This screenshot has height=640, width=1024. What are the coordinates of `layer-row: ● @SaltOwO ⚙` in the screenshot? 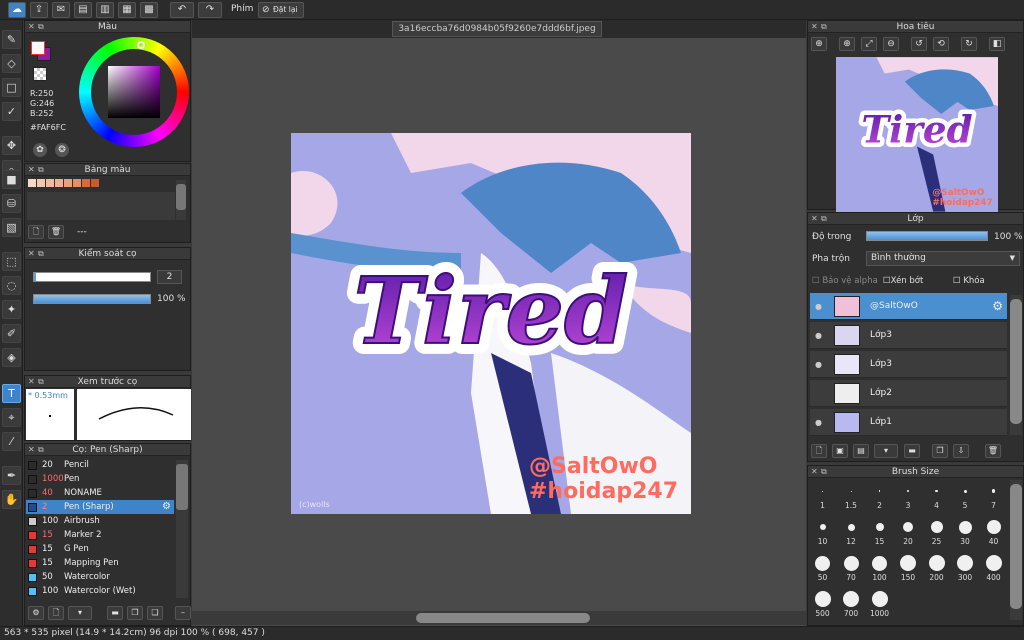 It's located at (908, 306).